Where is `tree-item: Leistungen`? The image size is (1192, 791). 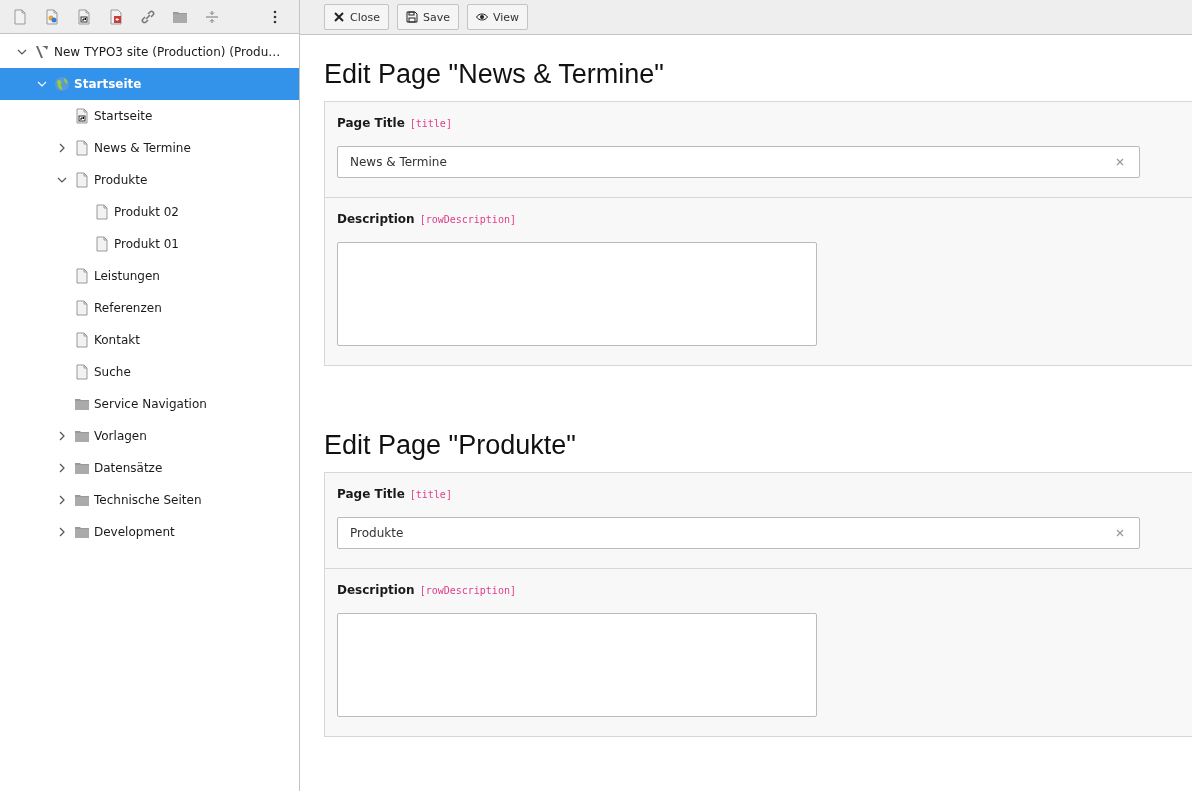 tree-item: Leistungen is located at coordinates (149, 276).